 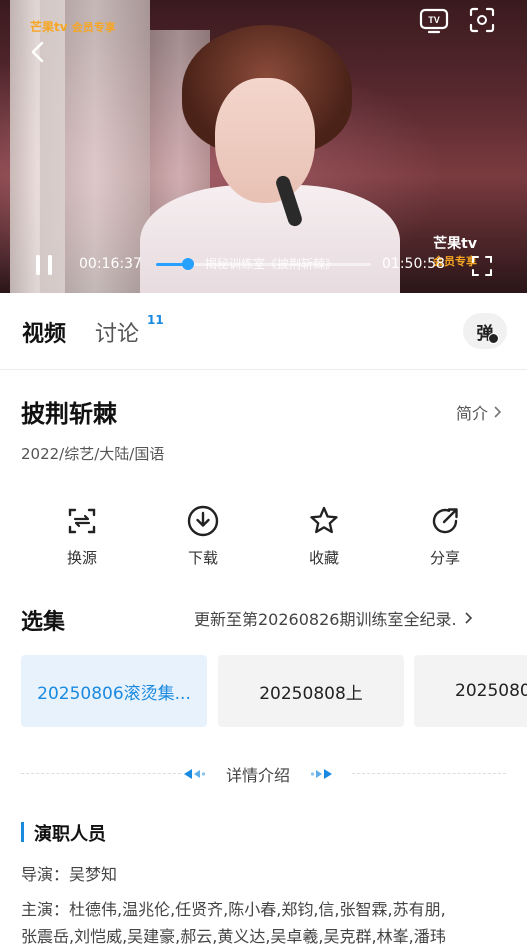 I want to click on episodes-heading: 选集, so click(x=43, y=622).